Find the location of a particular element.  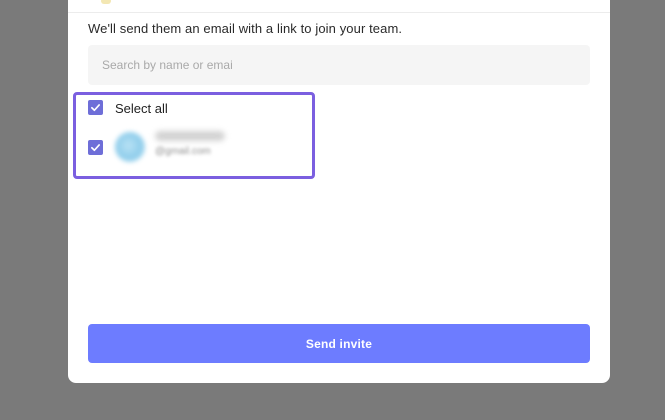

search-input is located at coordinates (339, 65).